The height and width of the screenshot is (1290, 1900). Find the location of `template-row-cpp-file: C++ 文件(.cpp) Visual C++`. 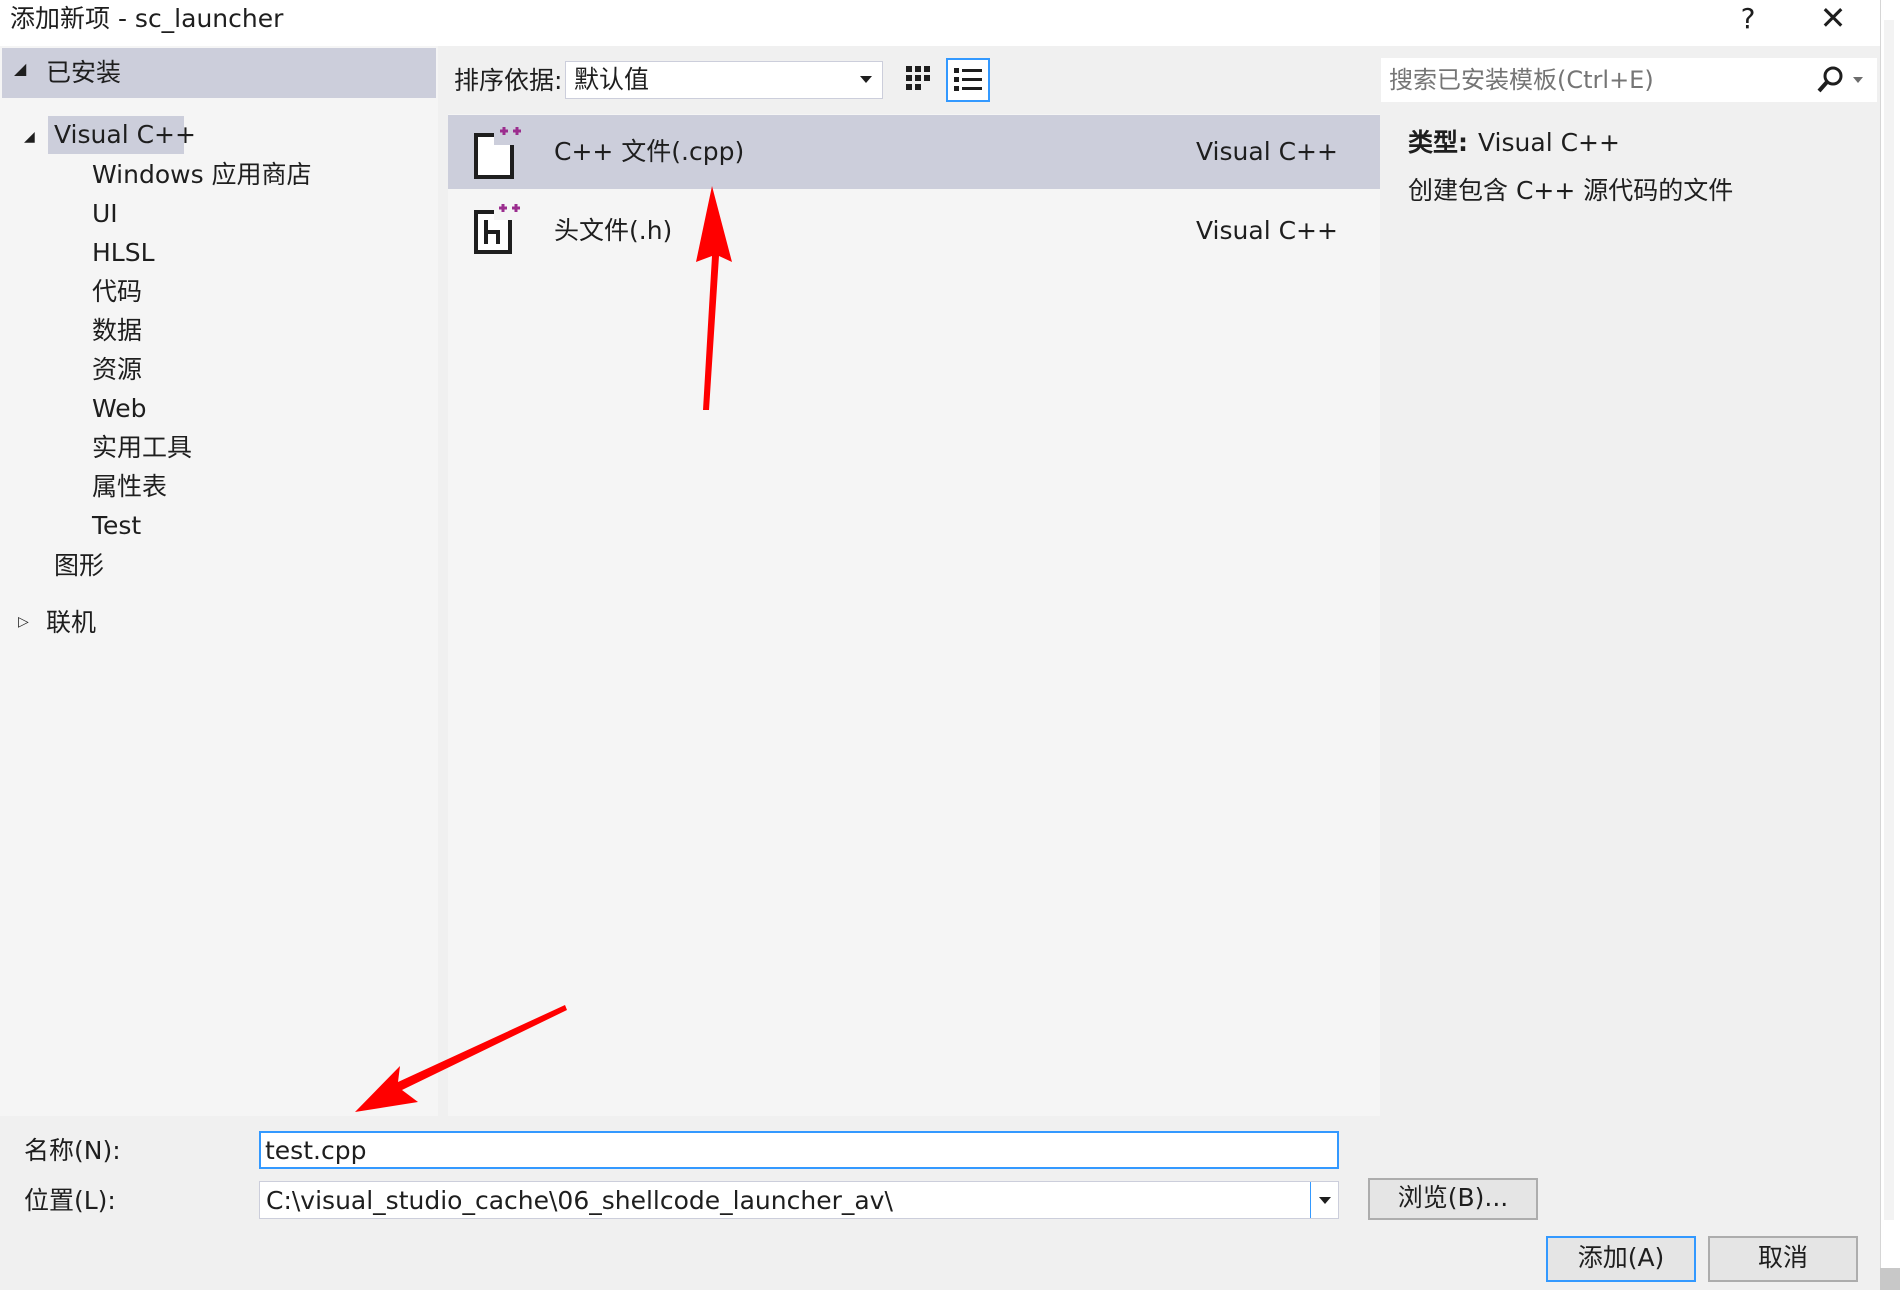

template-row-cpp-file: C++ 文件(.cpp) Visual C++ is located at coordinates (914, 152).